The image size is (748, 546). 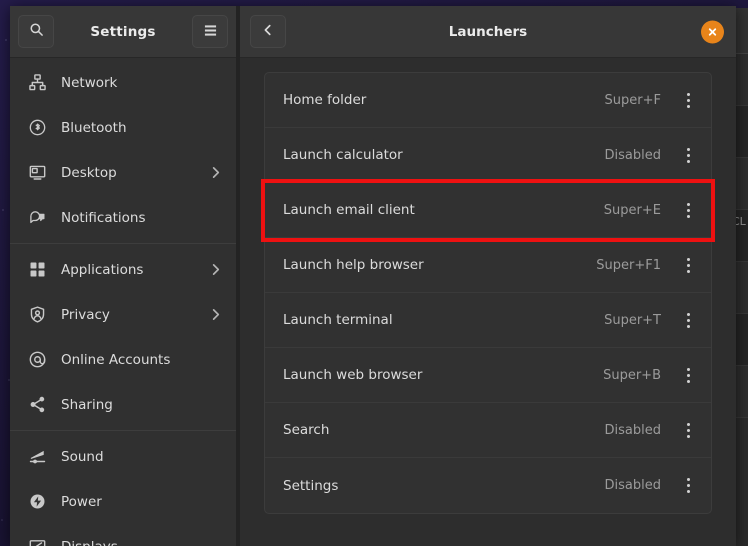 I want to click on sidebar-item-label: Network, so click(x=89, y=82).